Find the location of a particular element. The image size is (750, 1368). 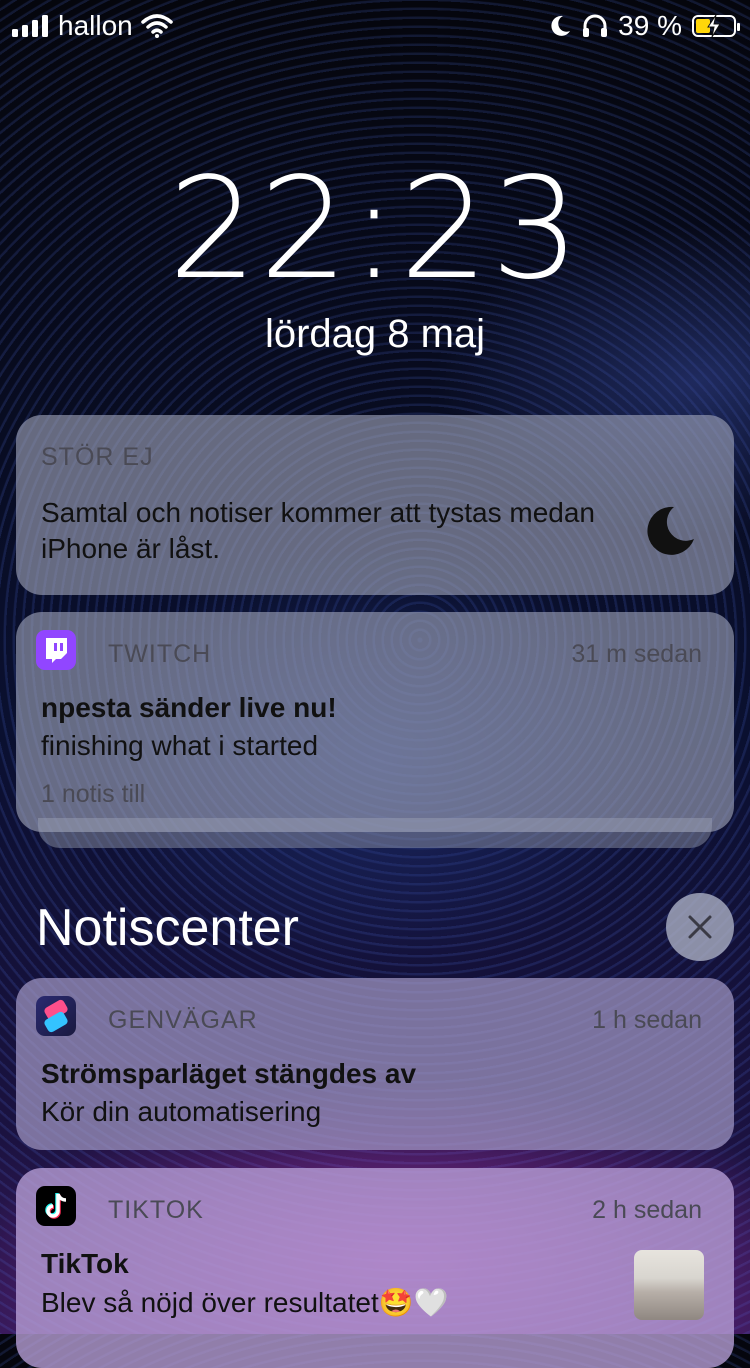

shortcuts-time: 1 h sedan is located at coordinates (647, 1020).